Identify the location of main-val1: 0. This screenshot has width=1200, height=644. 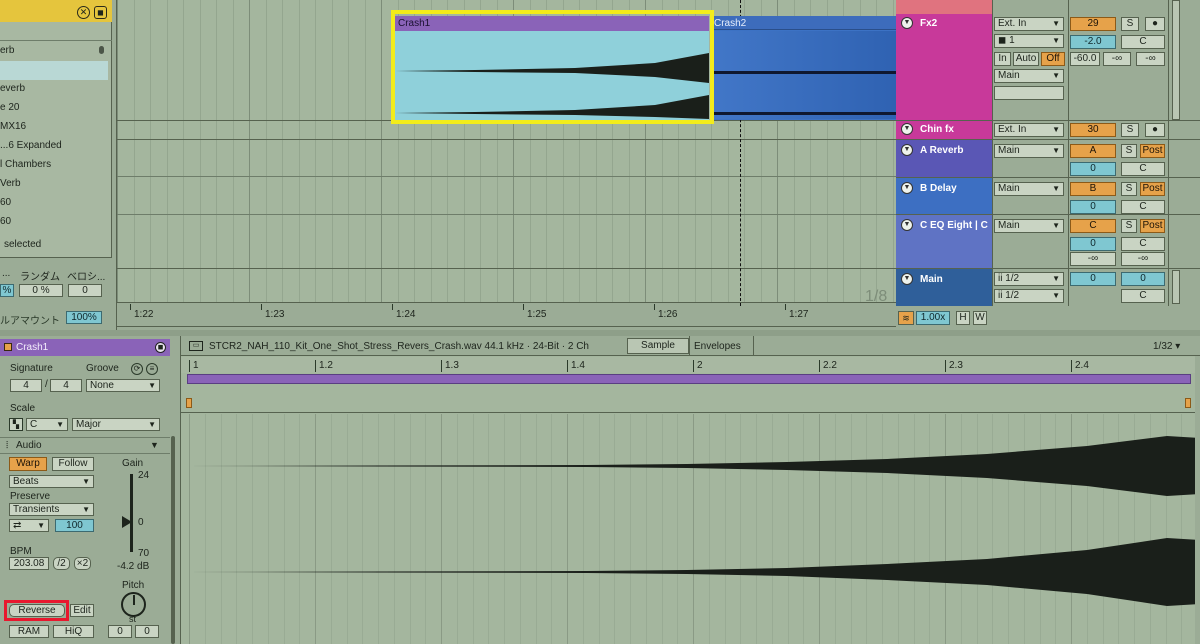
(1093, 279).